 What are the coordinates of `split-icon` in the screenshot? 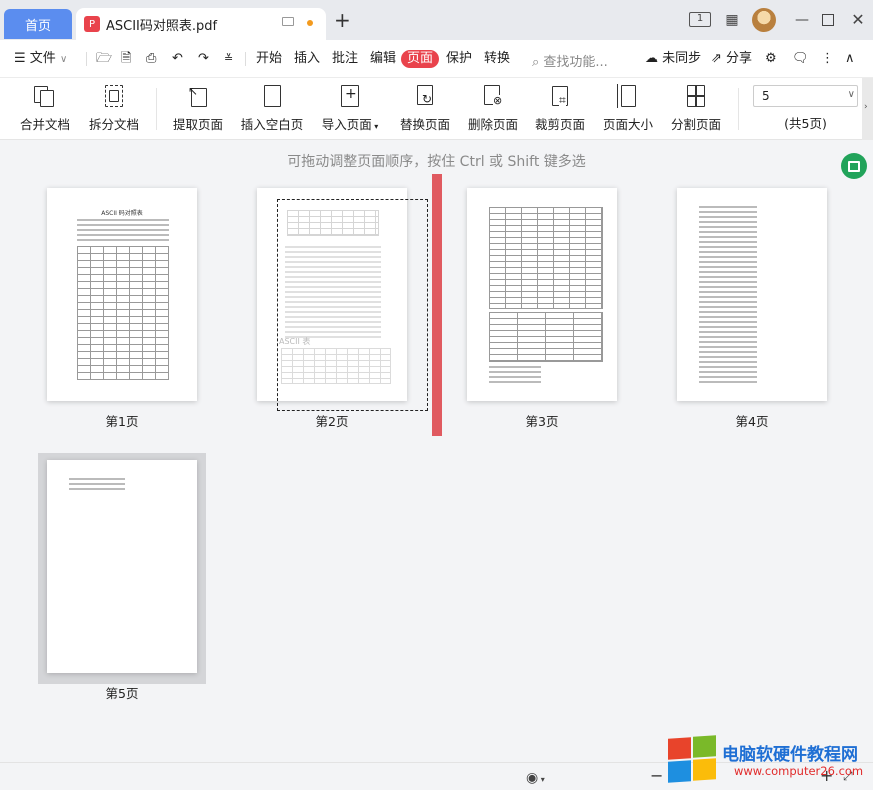 It's located at (114, 96).